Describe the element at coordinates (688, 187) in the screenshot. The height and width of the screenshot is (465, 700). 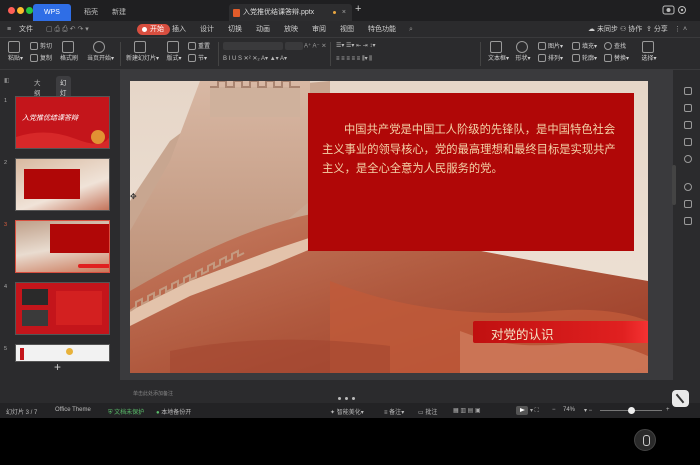
I see `settings-icon` at that location.